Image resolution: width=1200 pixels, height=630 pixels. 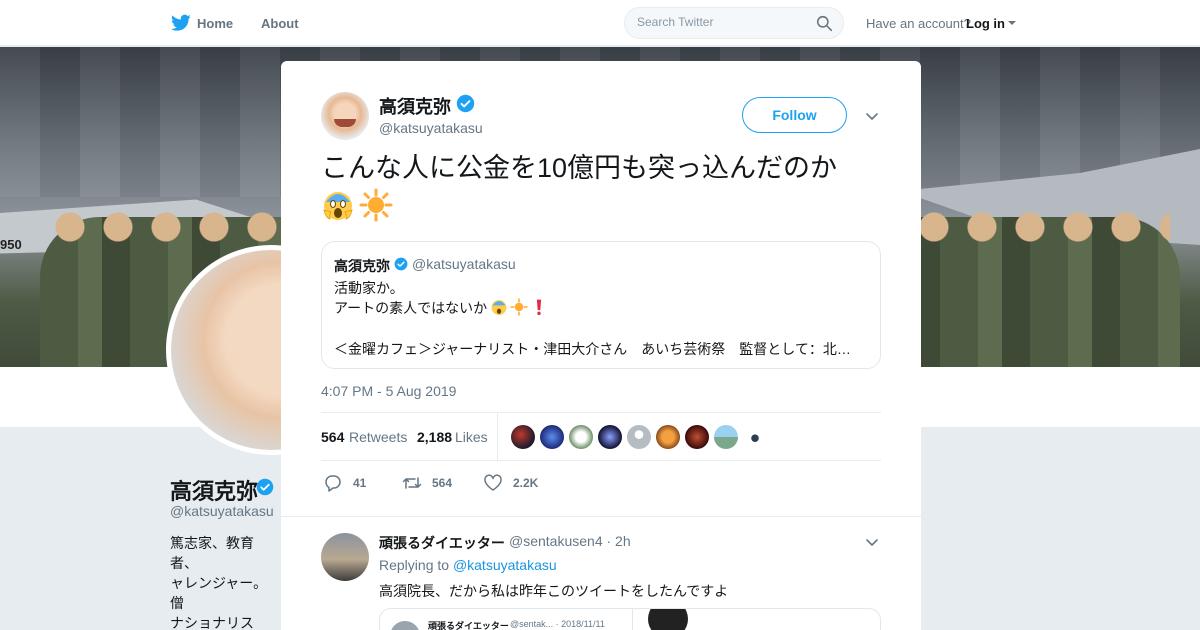 I want to click on quoted-emojis, so click(x=519, y=307).